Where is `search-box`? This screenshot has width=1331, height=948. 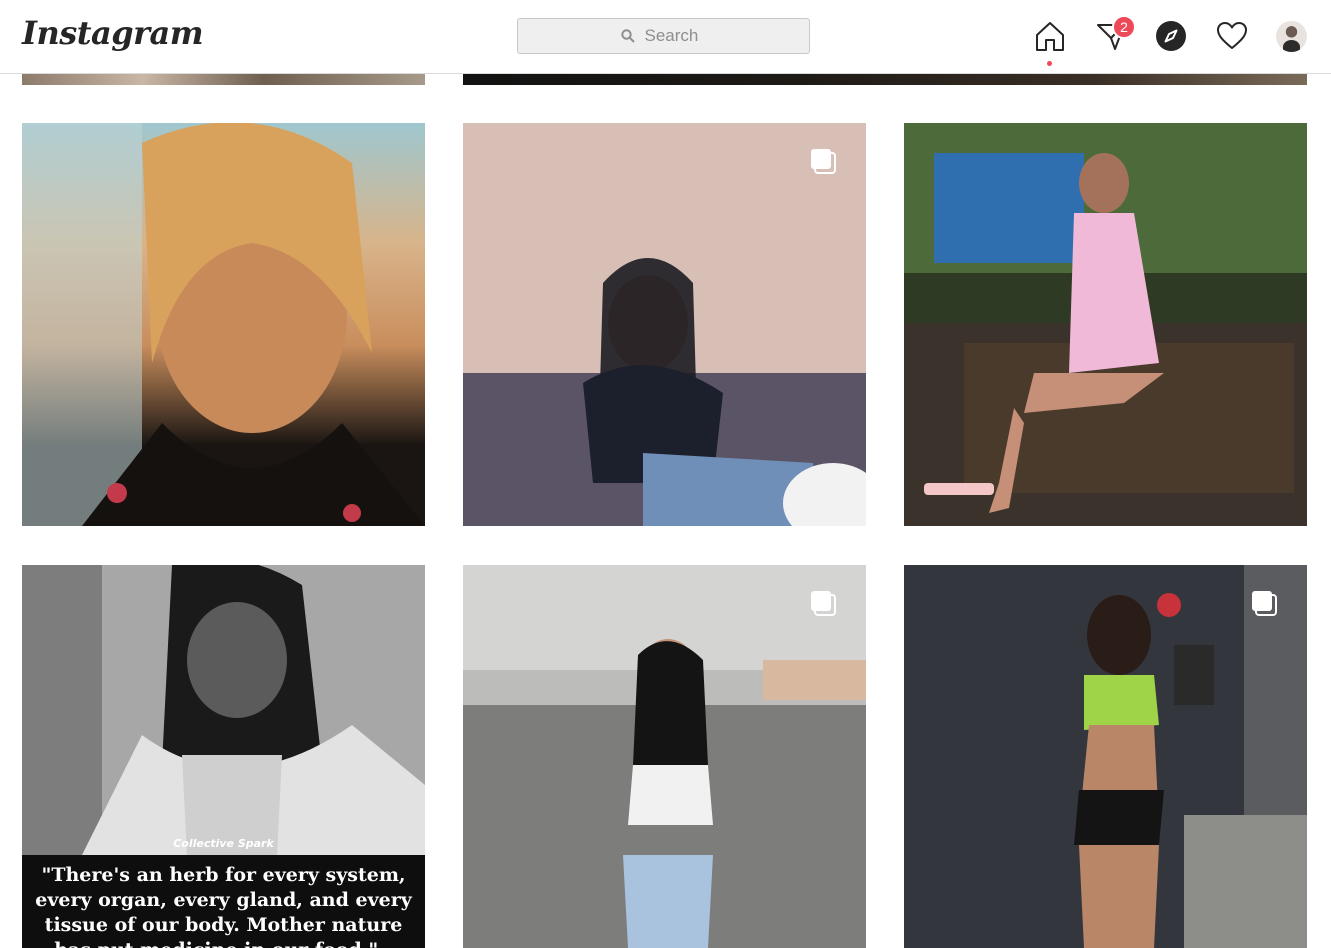
search-box is located at coordinates (663, 36).